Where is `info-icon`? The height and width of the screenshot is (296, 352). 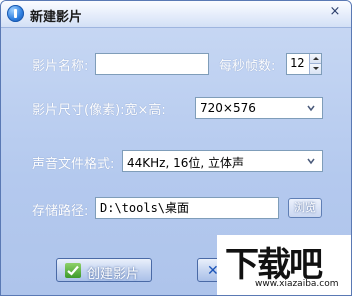 info-icon is located at coordinates (15, 13).